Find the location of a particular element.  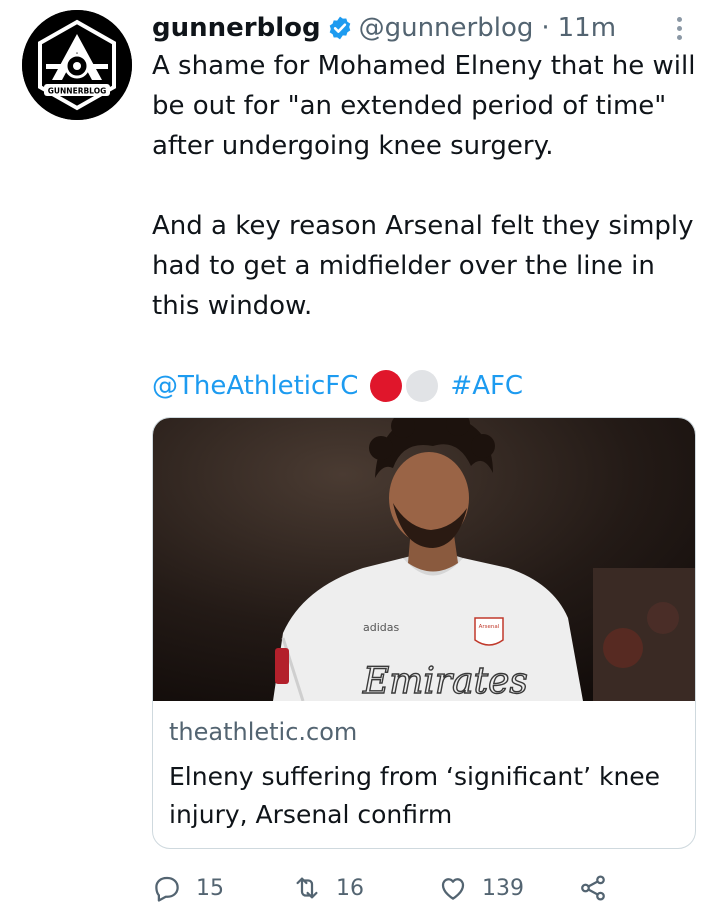

tweet-header: gunnerblog @gunnerblog · 11m is located at coordinates (384, 28).